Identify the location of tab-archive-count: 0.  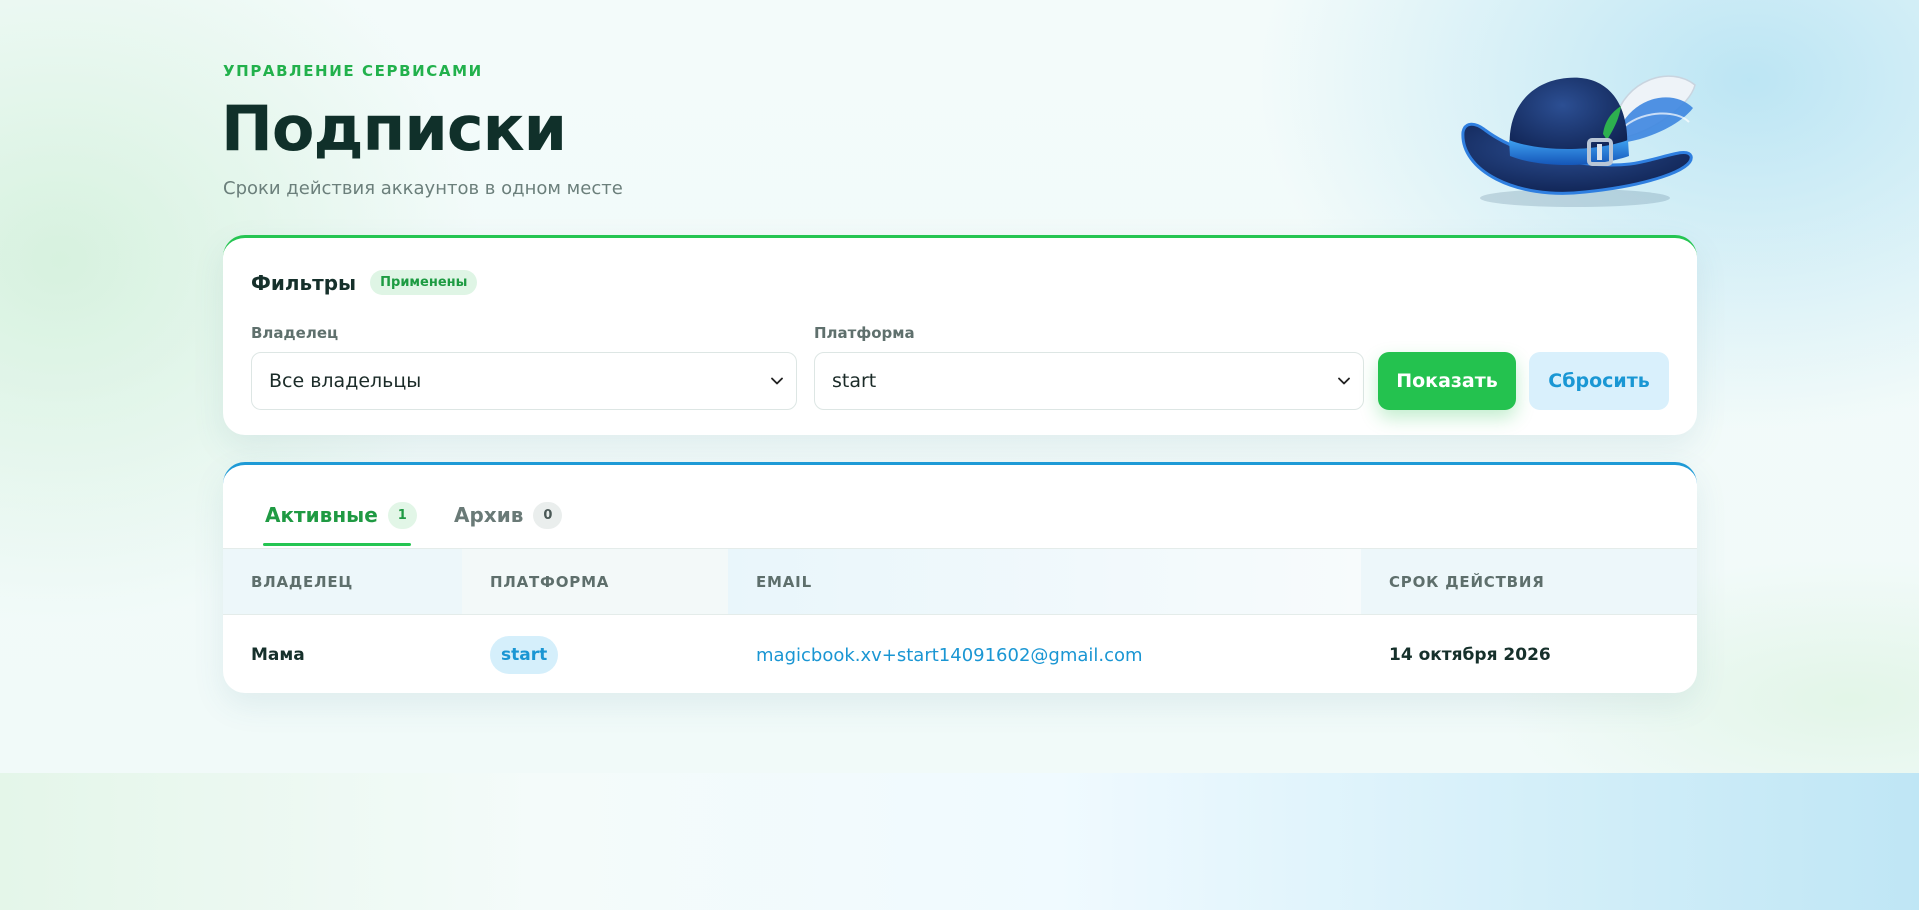
(548, 515).